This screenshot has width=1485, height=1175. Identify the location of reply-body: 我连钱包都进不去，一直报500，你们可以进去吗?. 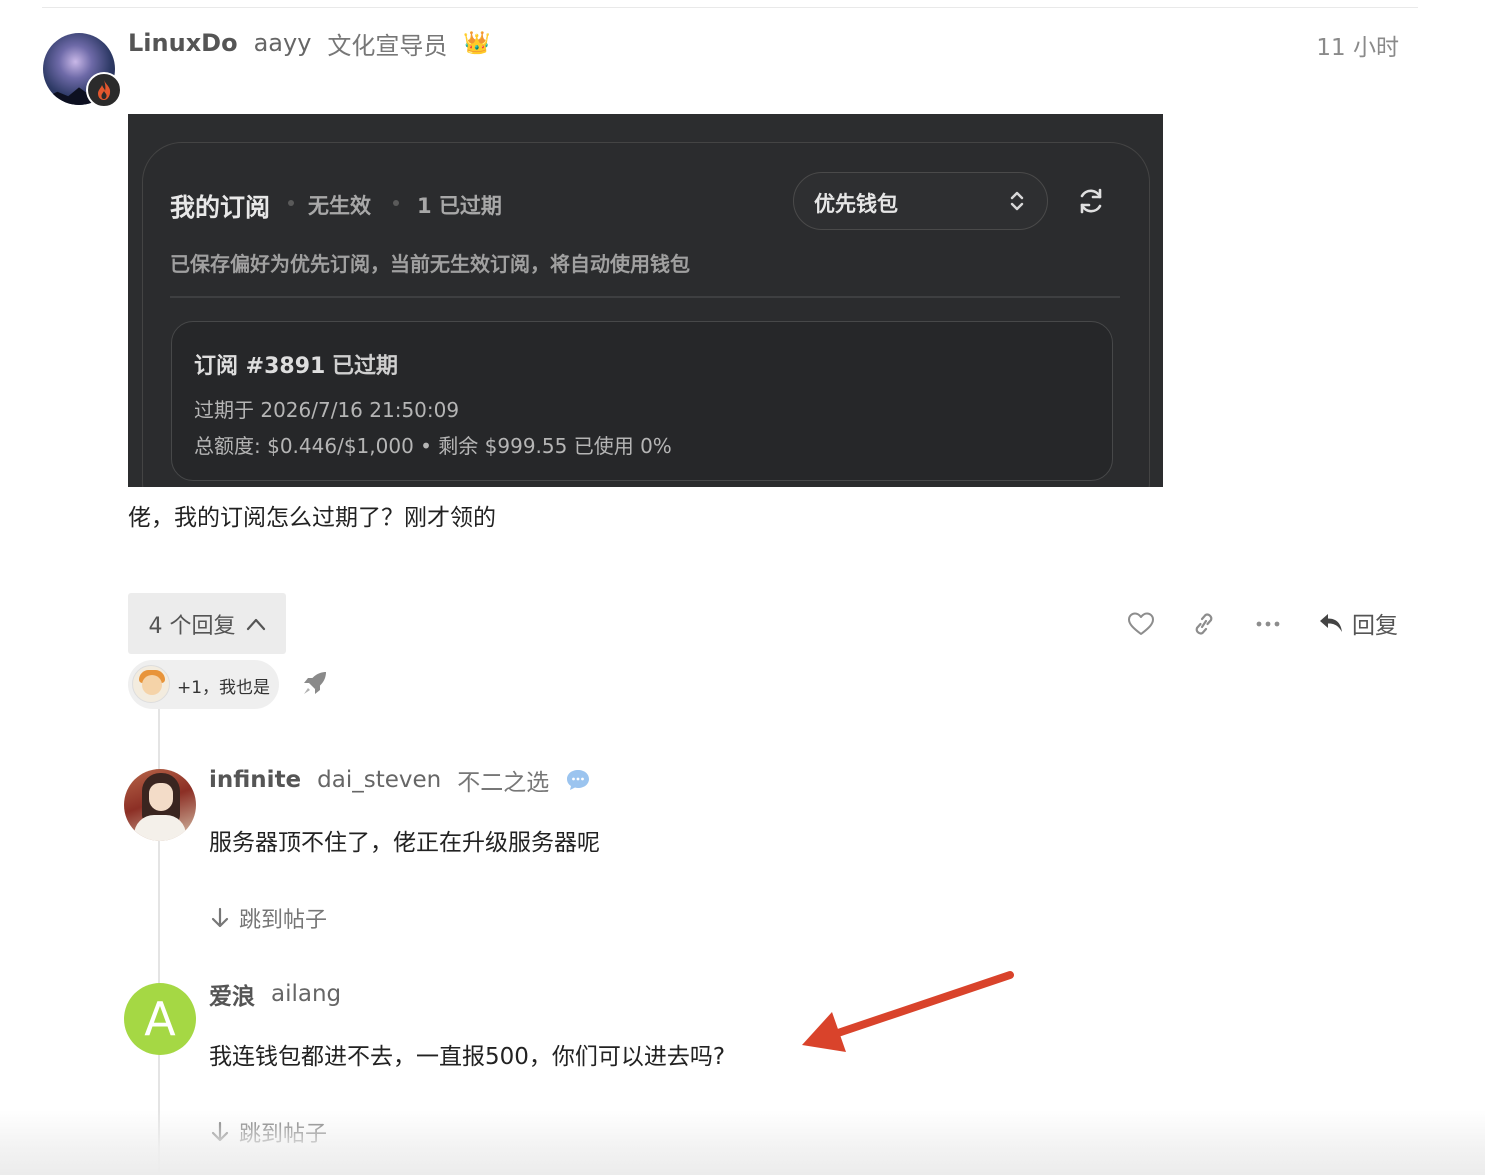
(467, 1057).